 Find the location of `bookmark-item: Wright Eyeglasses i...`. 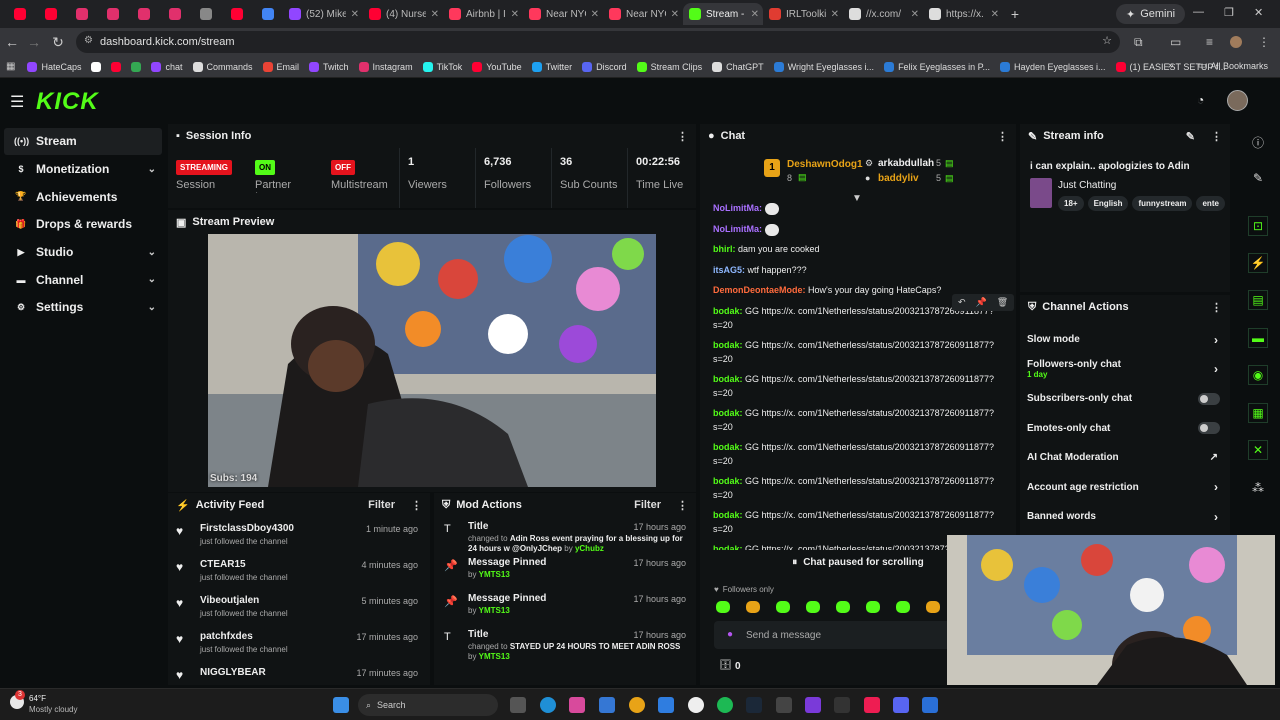

bookmark-item: Wright Eyeglasses i... is located at coordinates (823, 66).